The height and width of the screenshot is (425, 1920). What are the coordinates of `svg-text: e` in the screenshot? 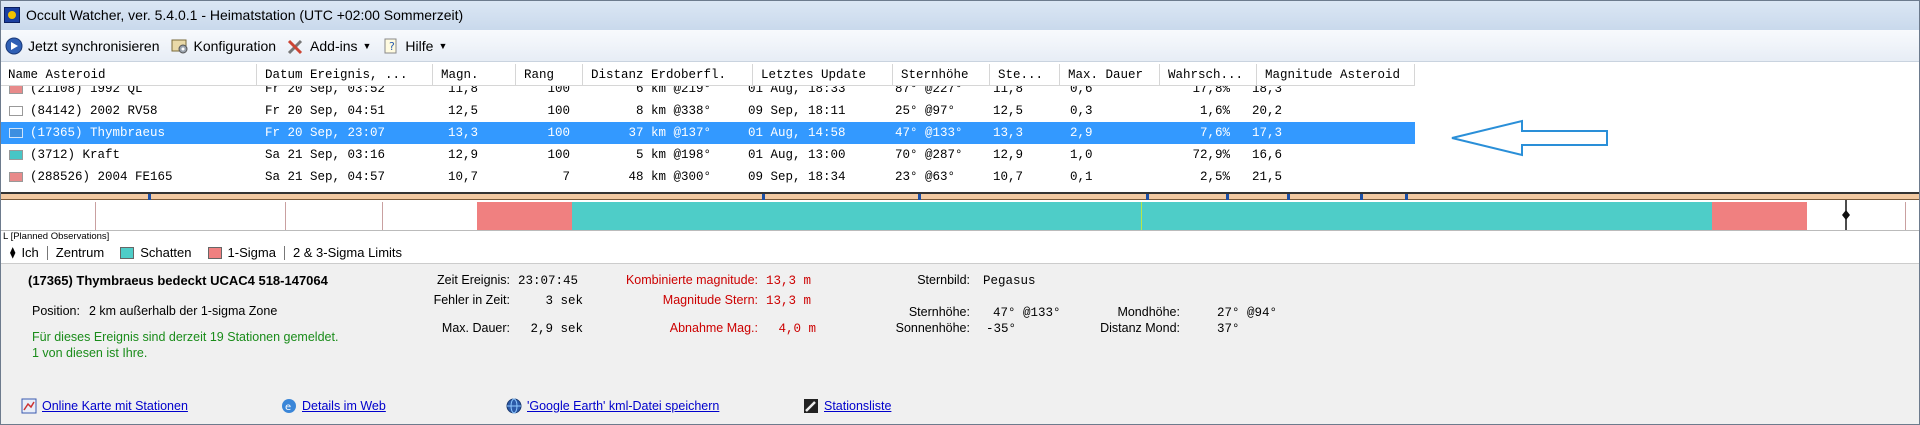 It's located at (288, 407).